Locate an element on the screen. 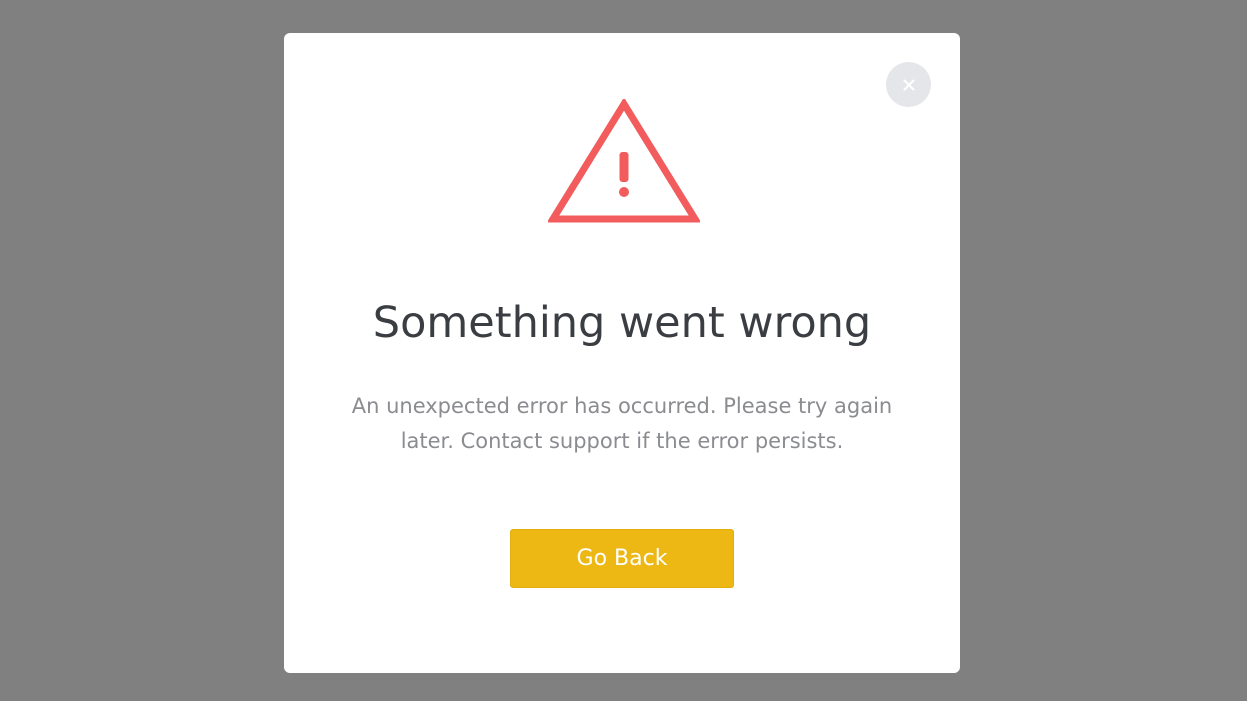  close-icon is located at coordinates (908, 84).